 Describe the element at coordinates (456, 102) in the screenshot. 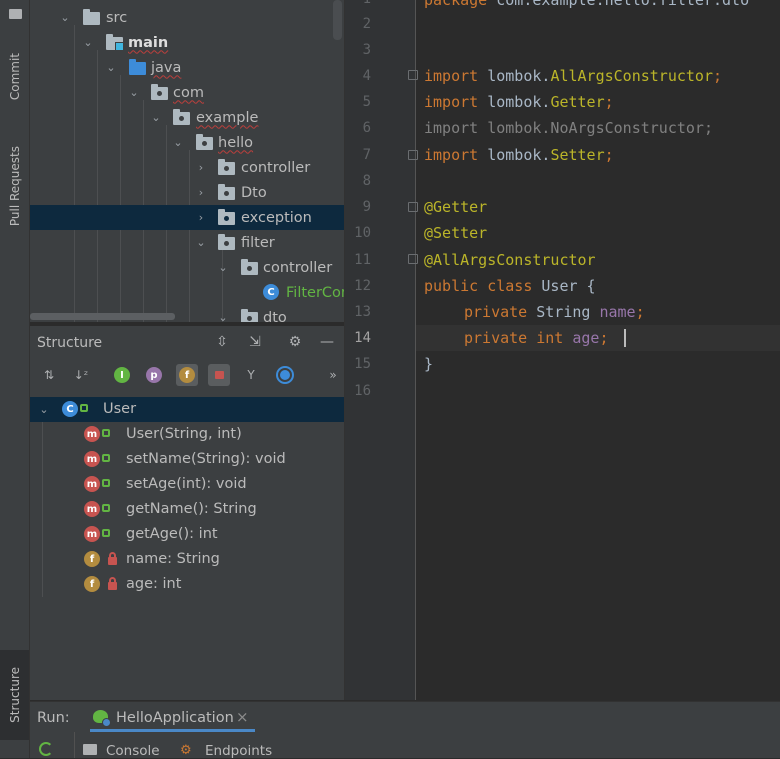

I see `code-token: import` at that location.